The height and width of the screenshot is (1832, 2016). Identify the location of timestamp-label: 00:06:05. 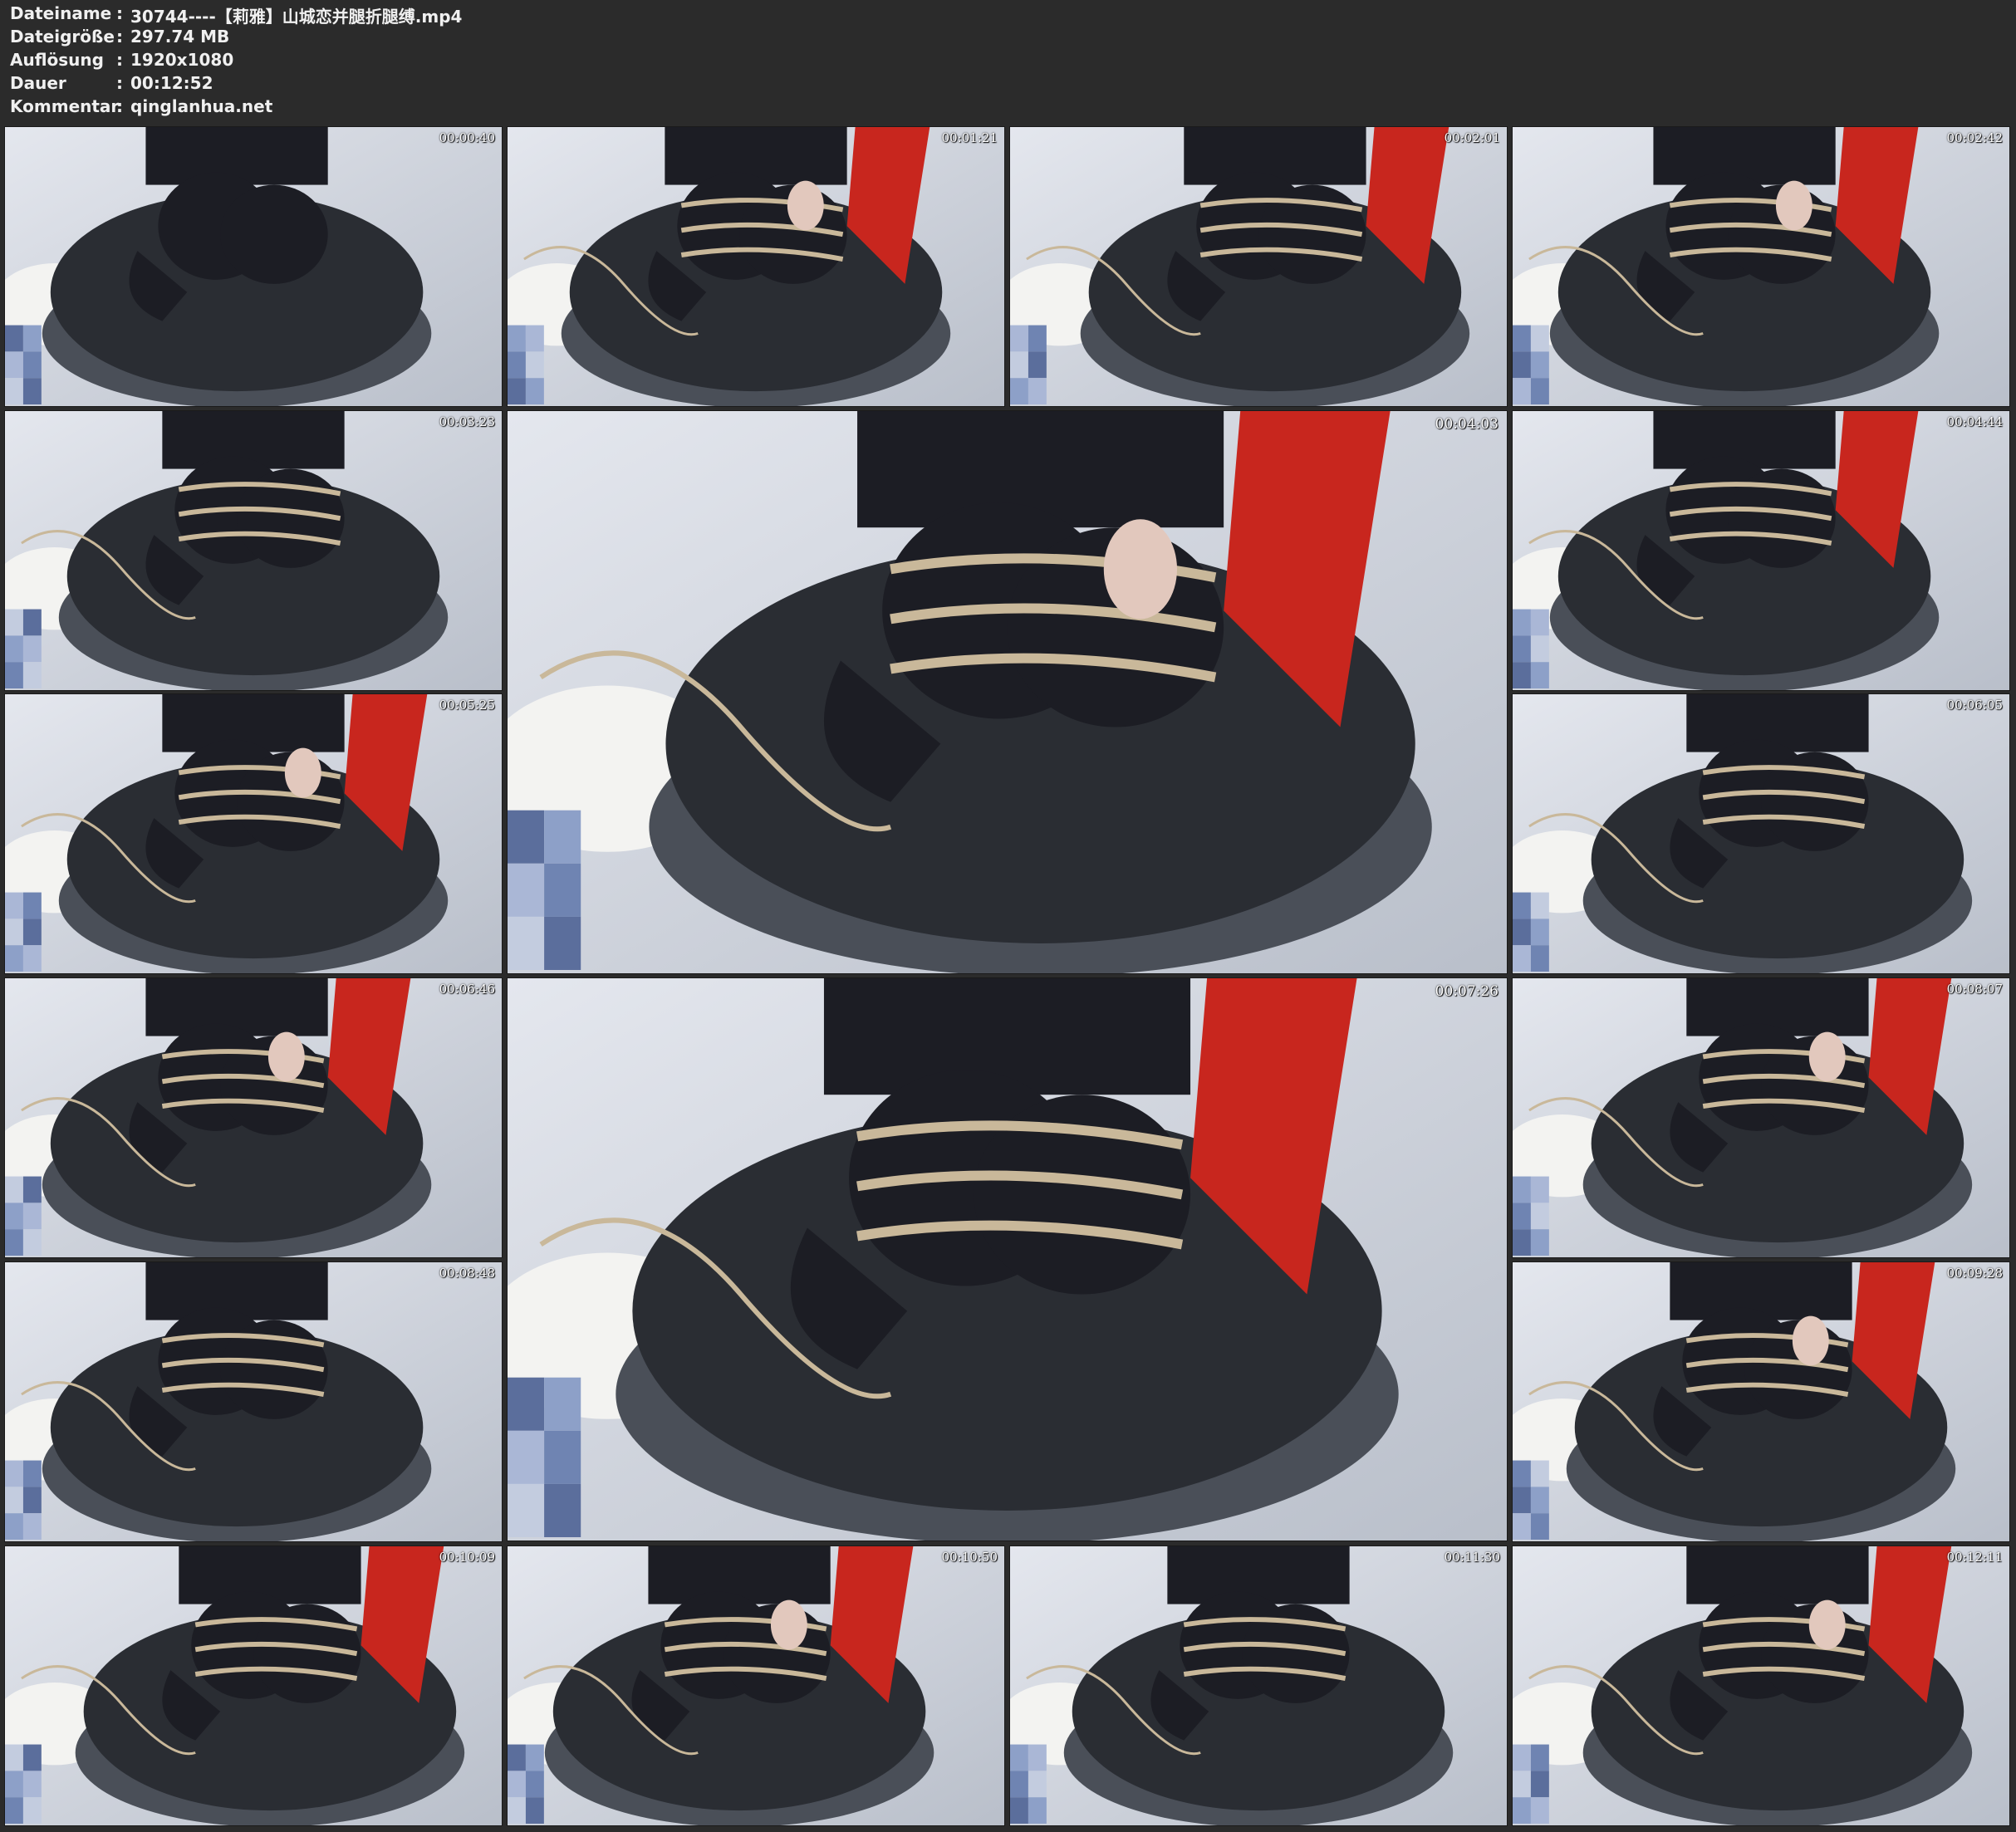
(1974, 705).